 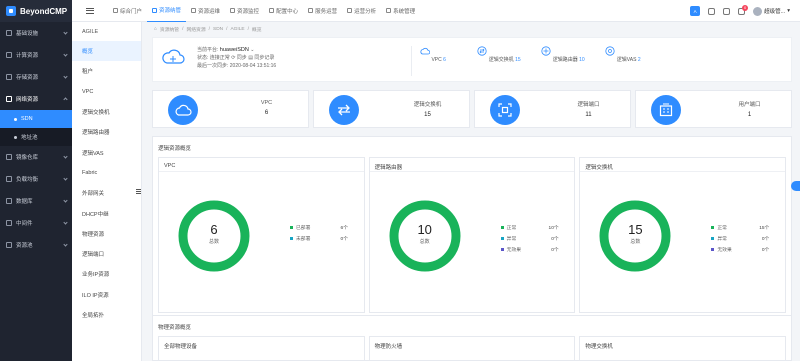 What do you see at coordinates (582, 60) in the screenshot?
I see `platform-stat-value: 10` at bounding box center [582, 60].